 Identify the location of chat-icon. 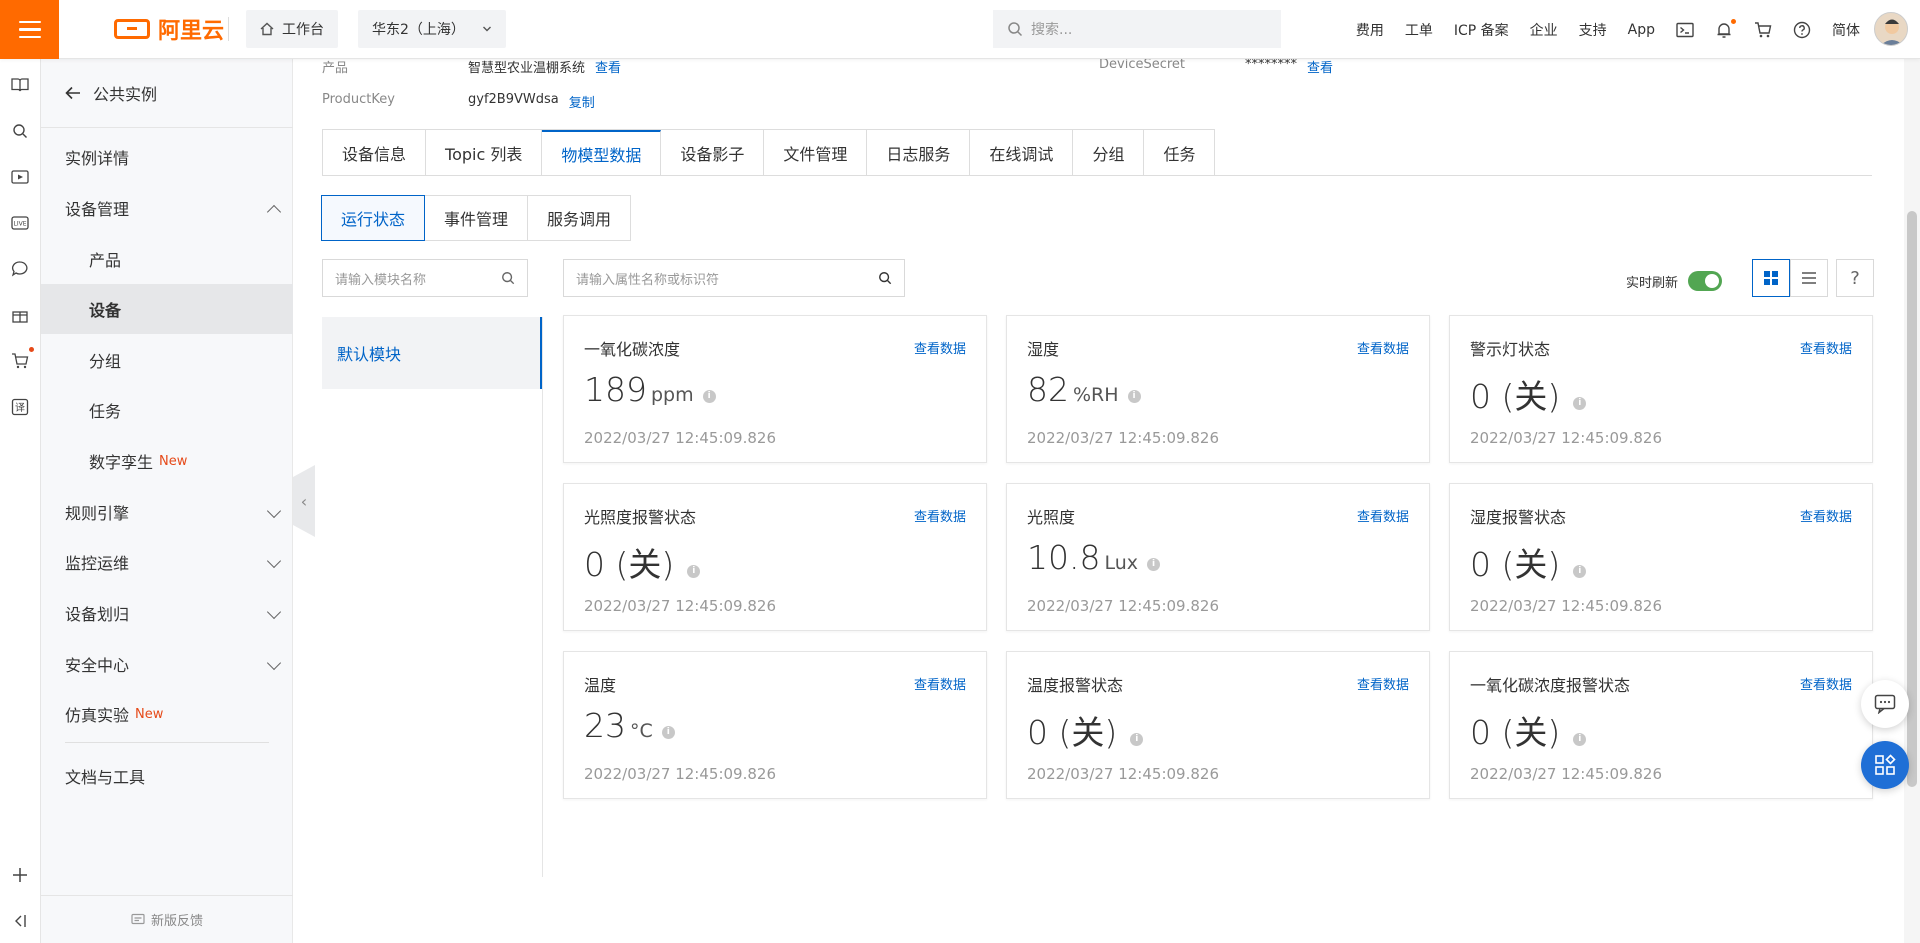
(20, 269).